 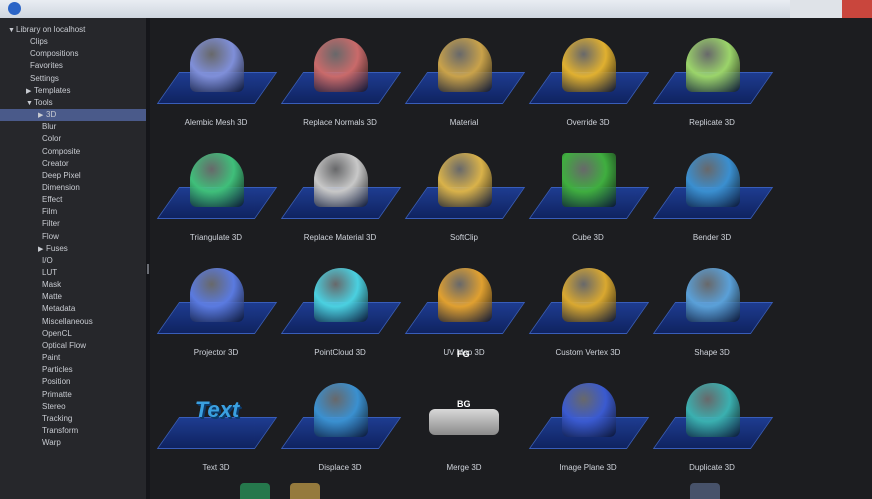 What do you see at coordinates (51, 443) in the screenshot?
I see `sidebar-item-label: Warp` at bounding box center [51, 443].